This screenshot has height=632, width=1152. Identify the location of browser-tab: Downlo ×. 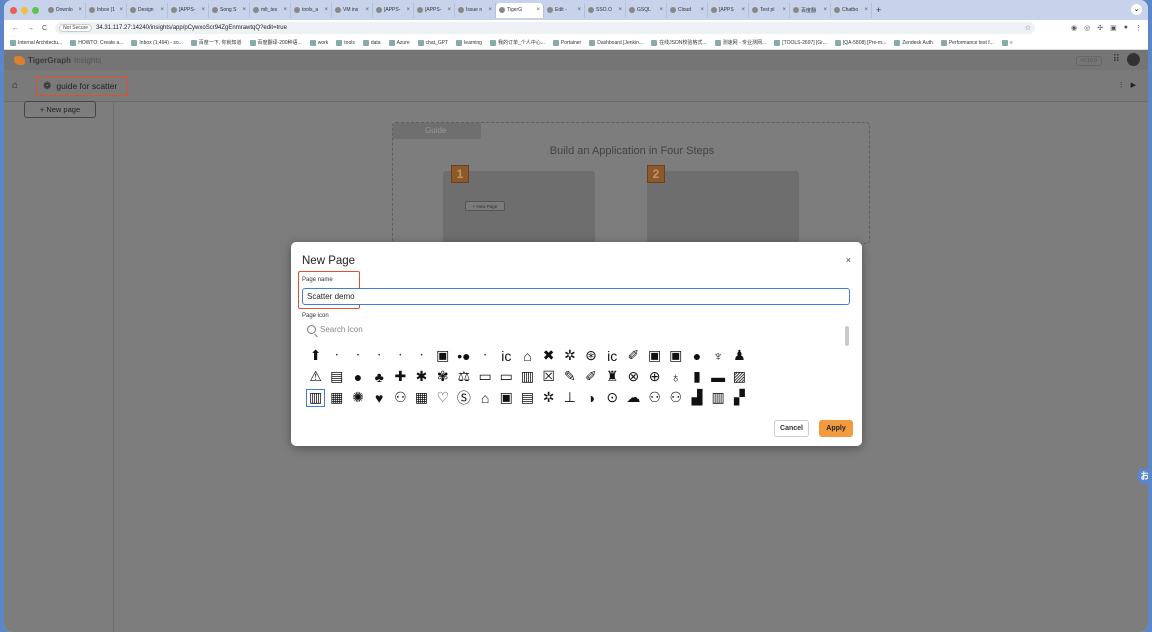
(65, 10).